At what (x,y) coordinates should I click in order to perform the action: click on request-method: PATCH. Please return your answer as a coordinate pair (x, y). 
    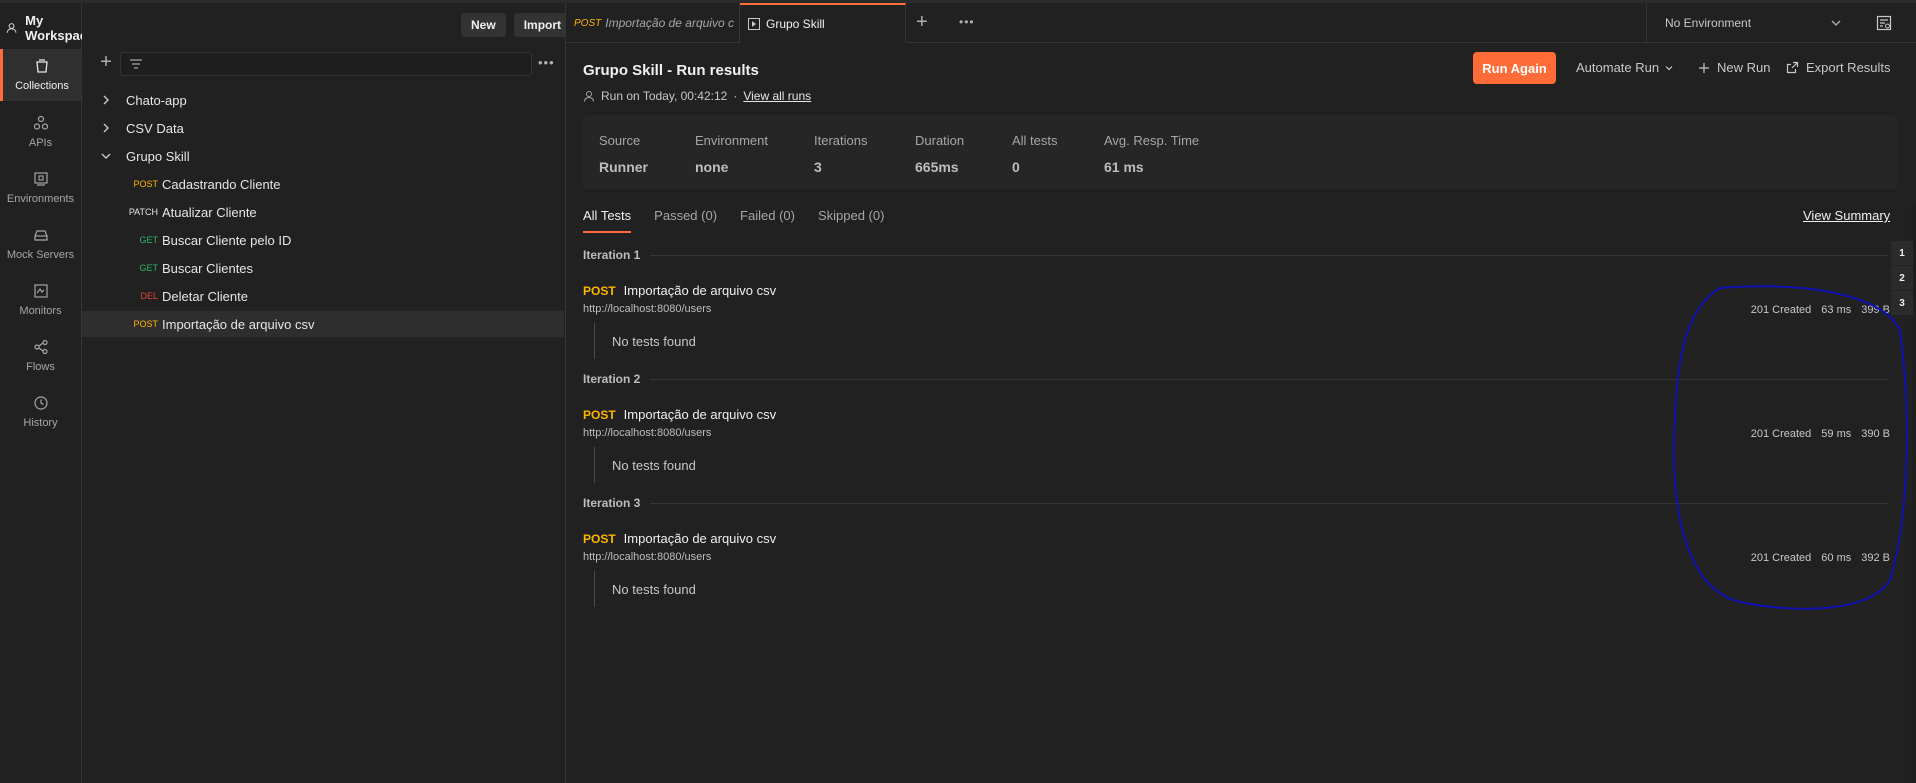
    Looking at the image, I should click on (143, 212).